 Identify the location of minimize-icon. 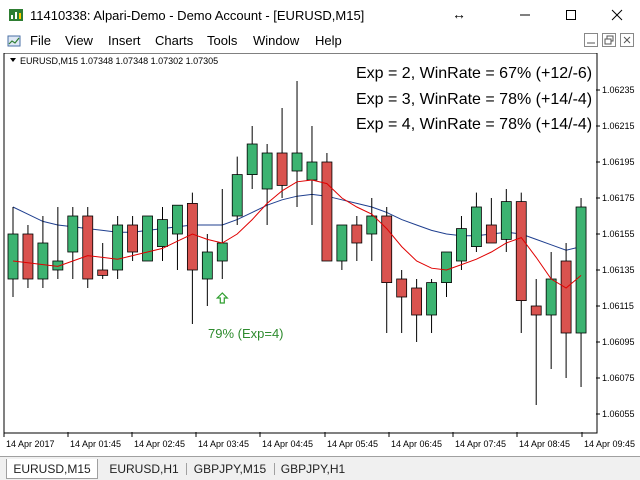
(525, 15).